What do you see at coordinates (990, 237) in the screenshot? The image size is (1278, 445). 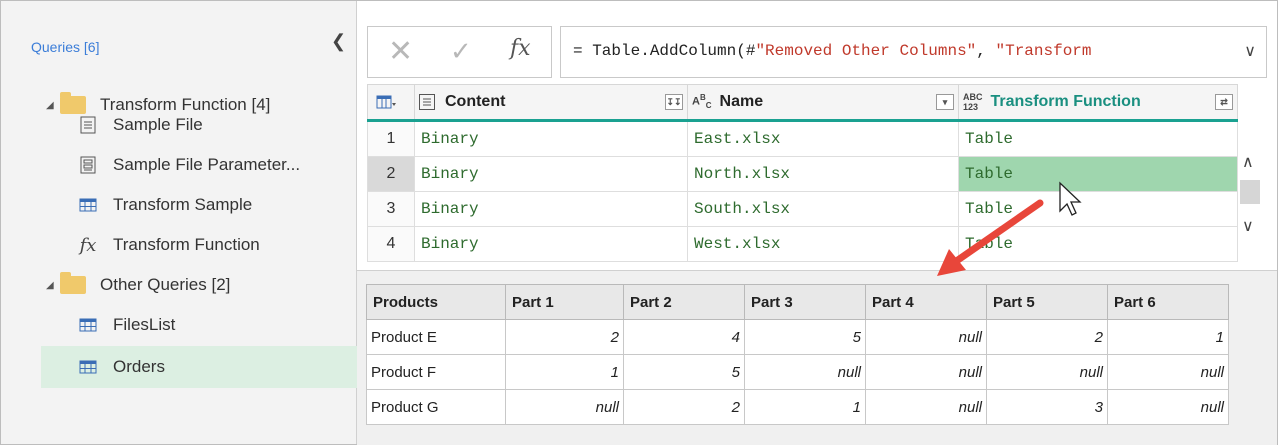 I see `red-arrow-icon` at bounding box center [990, 237].